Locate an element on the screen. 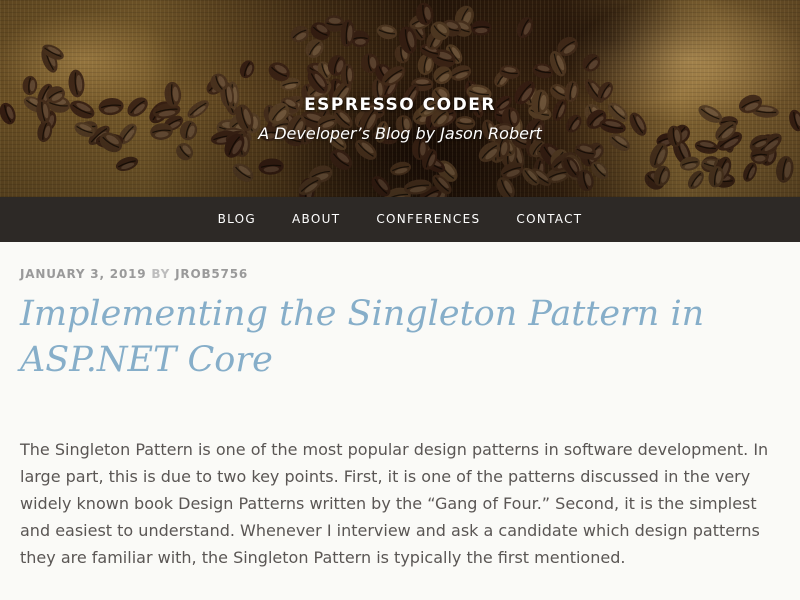 This screenshot has width=800, height=600. main-nav: BLOG ABOUT CONFERENCES CONTACT is located at coordinates (400, 219).